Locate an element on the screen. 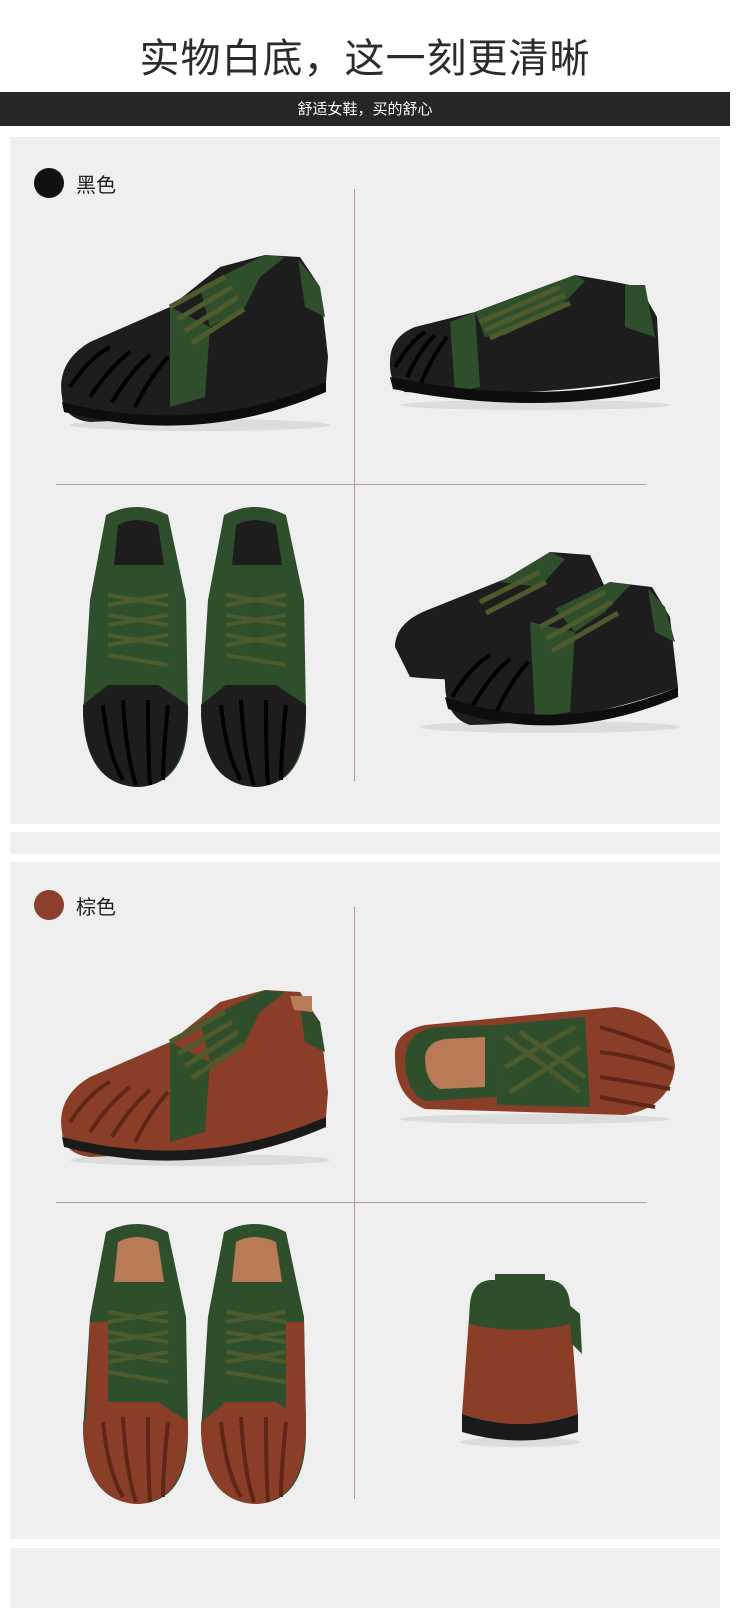  page-title: 实物白底，这一刻更清晰 is located at coordinates (365, 59).